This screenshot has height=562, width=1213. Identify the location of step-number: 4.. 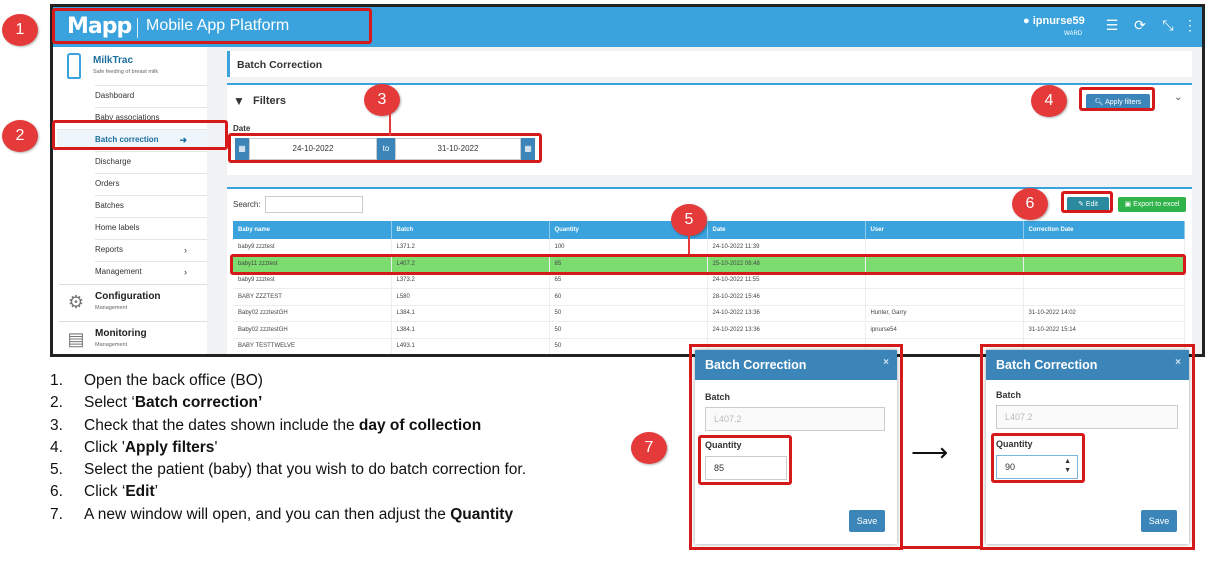
(56, 447).